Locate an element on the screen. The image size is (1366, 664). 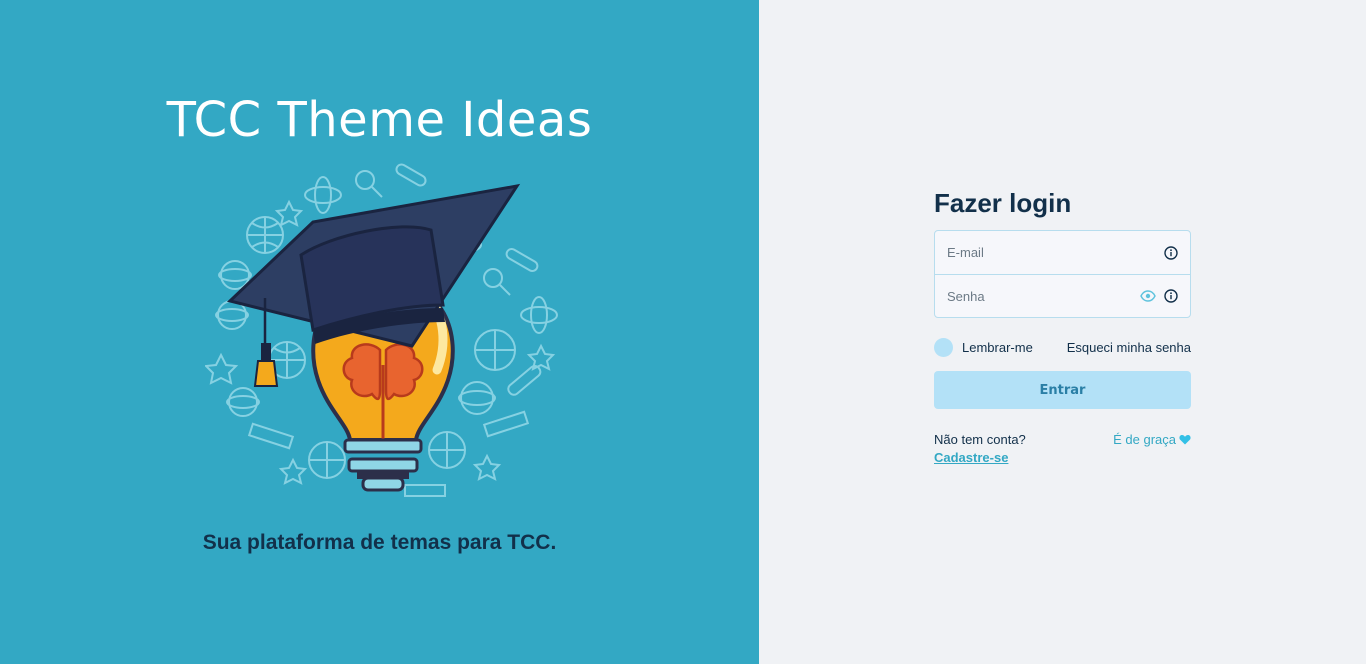
signup-link: Cadastre-se is located at coordinates (980, 457).